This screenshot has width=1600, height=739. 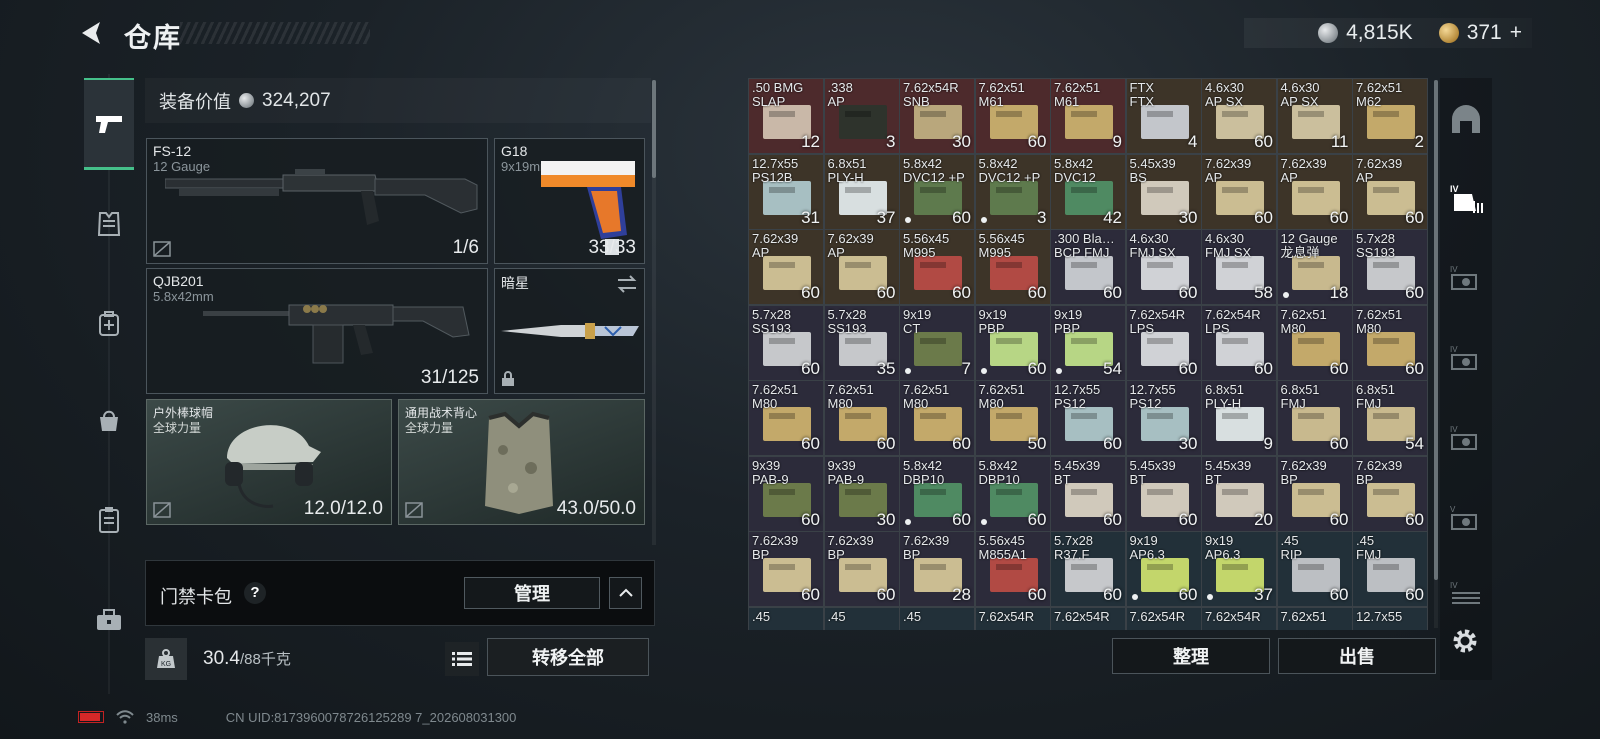 What do you see at coordinates (937, 116) in the screenshot?
I see `warehouse-item: 7.62x54R SNB 30` at bounding box center [937, 116].